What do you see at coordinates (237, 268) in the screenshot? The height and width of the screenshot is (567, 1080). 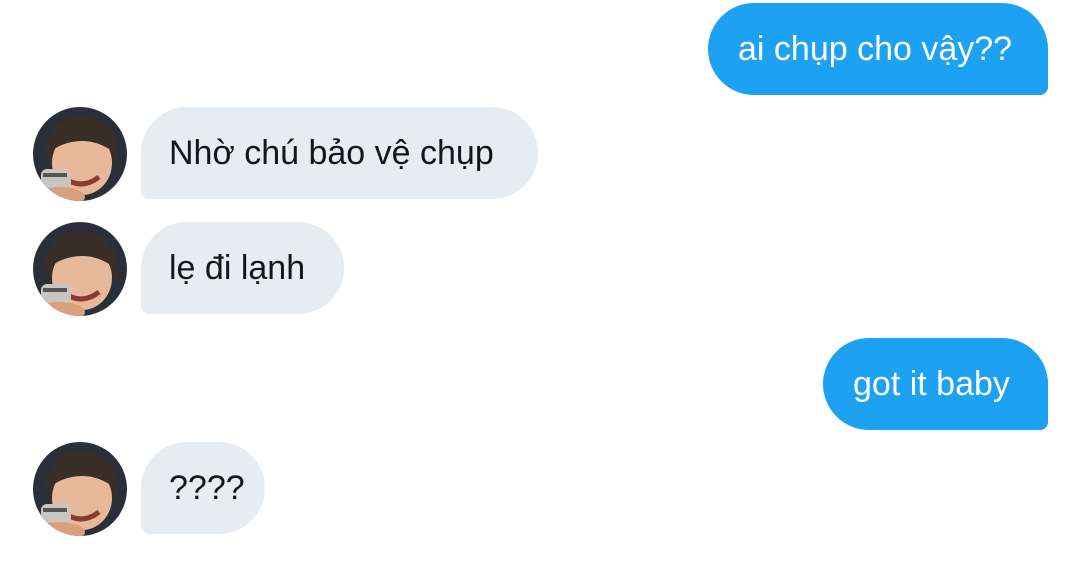 I see `message-text: lẹ đi lạnh` at bounding box center [237, 268].